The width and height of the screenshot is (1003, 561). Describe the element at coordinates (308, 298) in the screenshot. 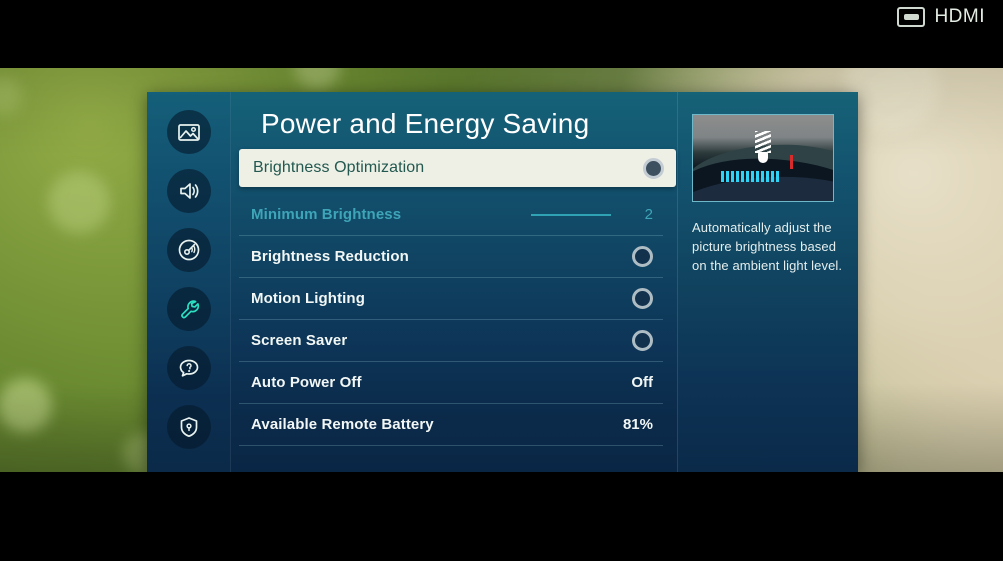

I see `row-label: Motion Lighting` at that location.